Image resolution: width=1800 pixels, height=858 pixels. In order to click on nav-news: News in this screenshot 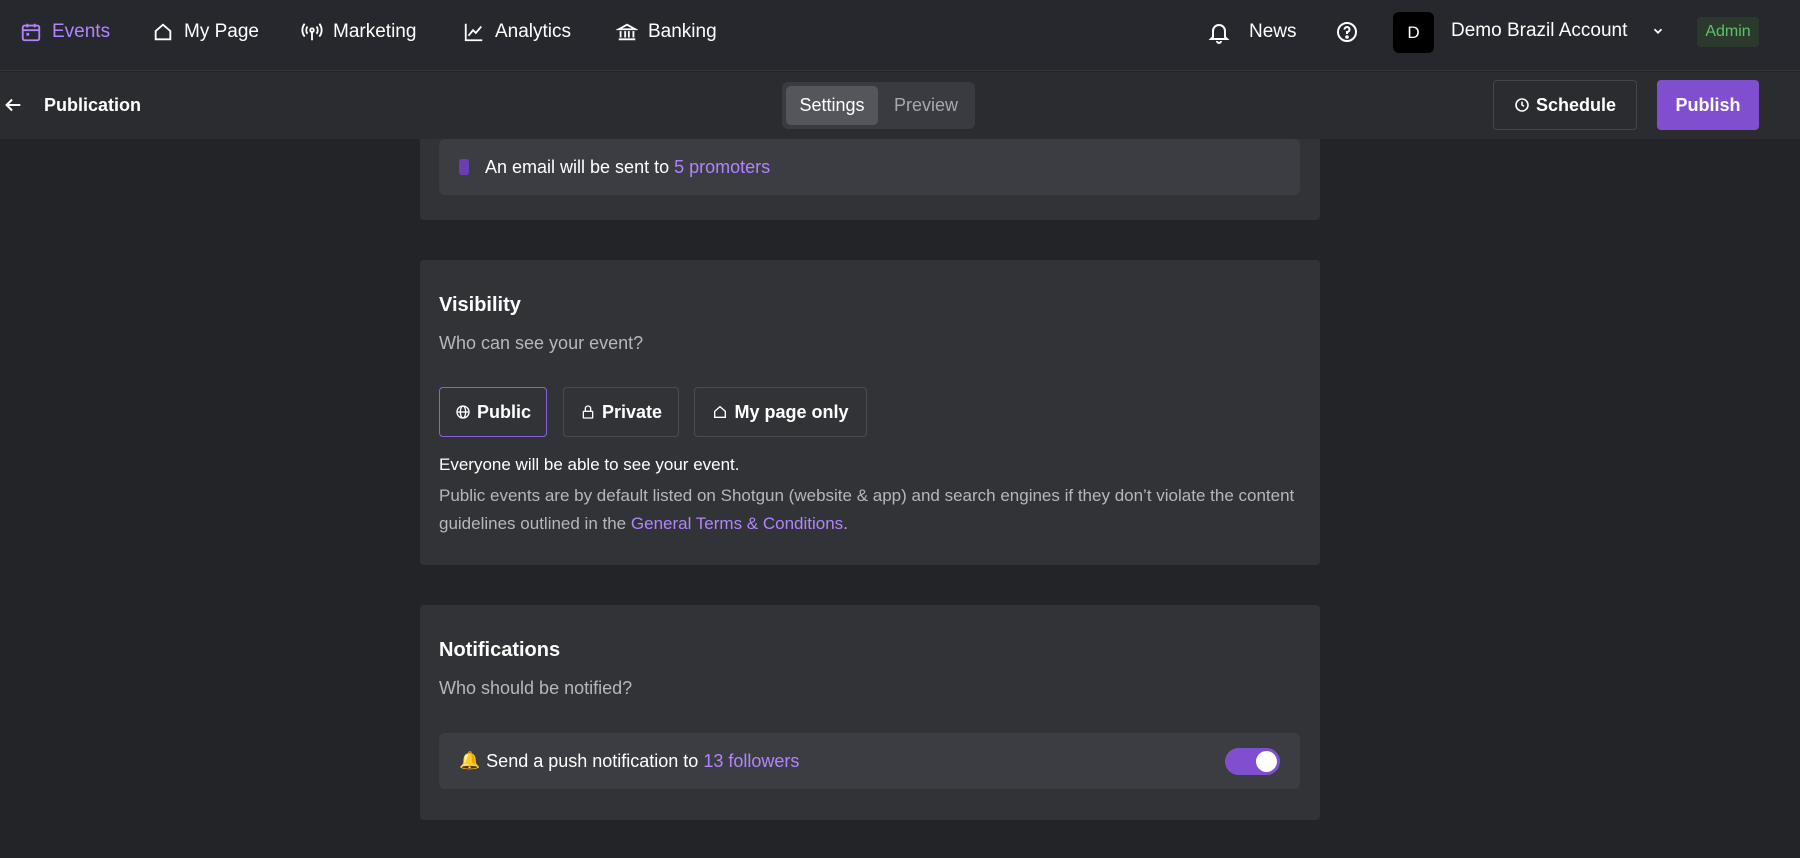, I will do `click(1273, 32)`.